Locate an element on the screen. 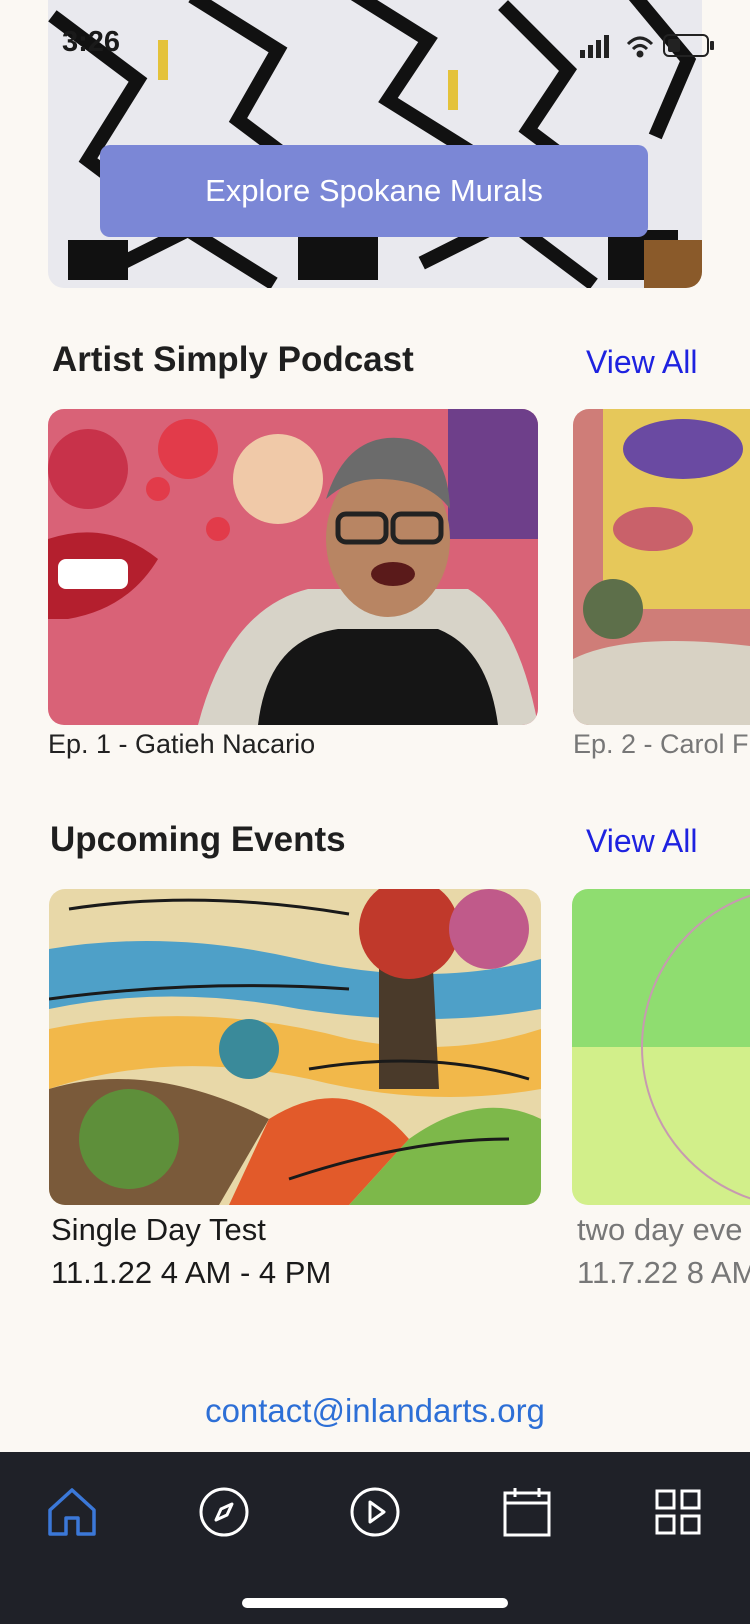 This screenshot has width=750, height=1624. tab-more is located at coordinates (678, 1512).